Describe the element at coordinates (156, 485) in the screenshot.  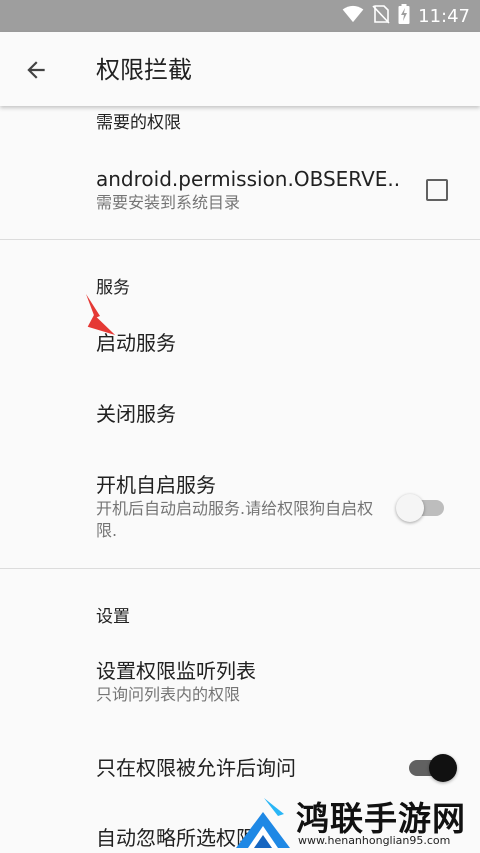
I see `boot-service-title: 开机自启服务` at that location.